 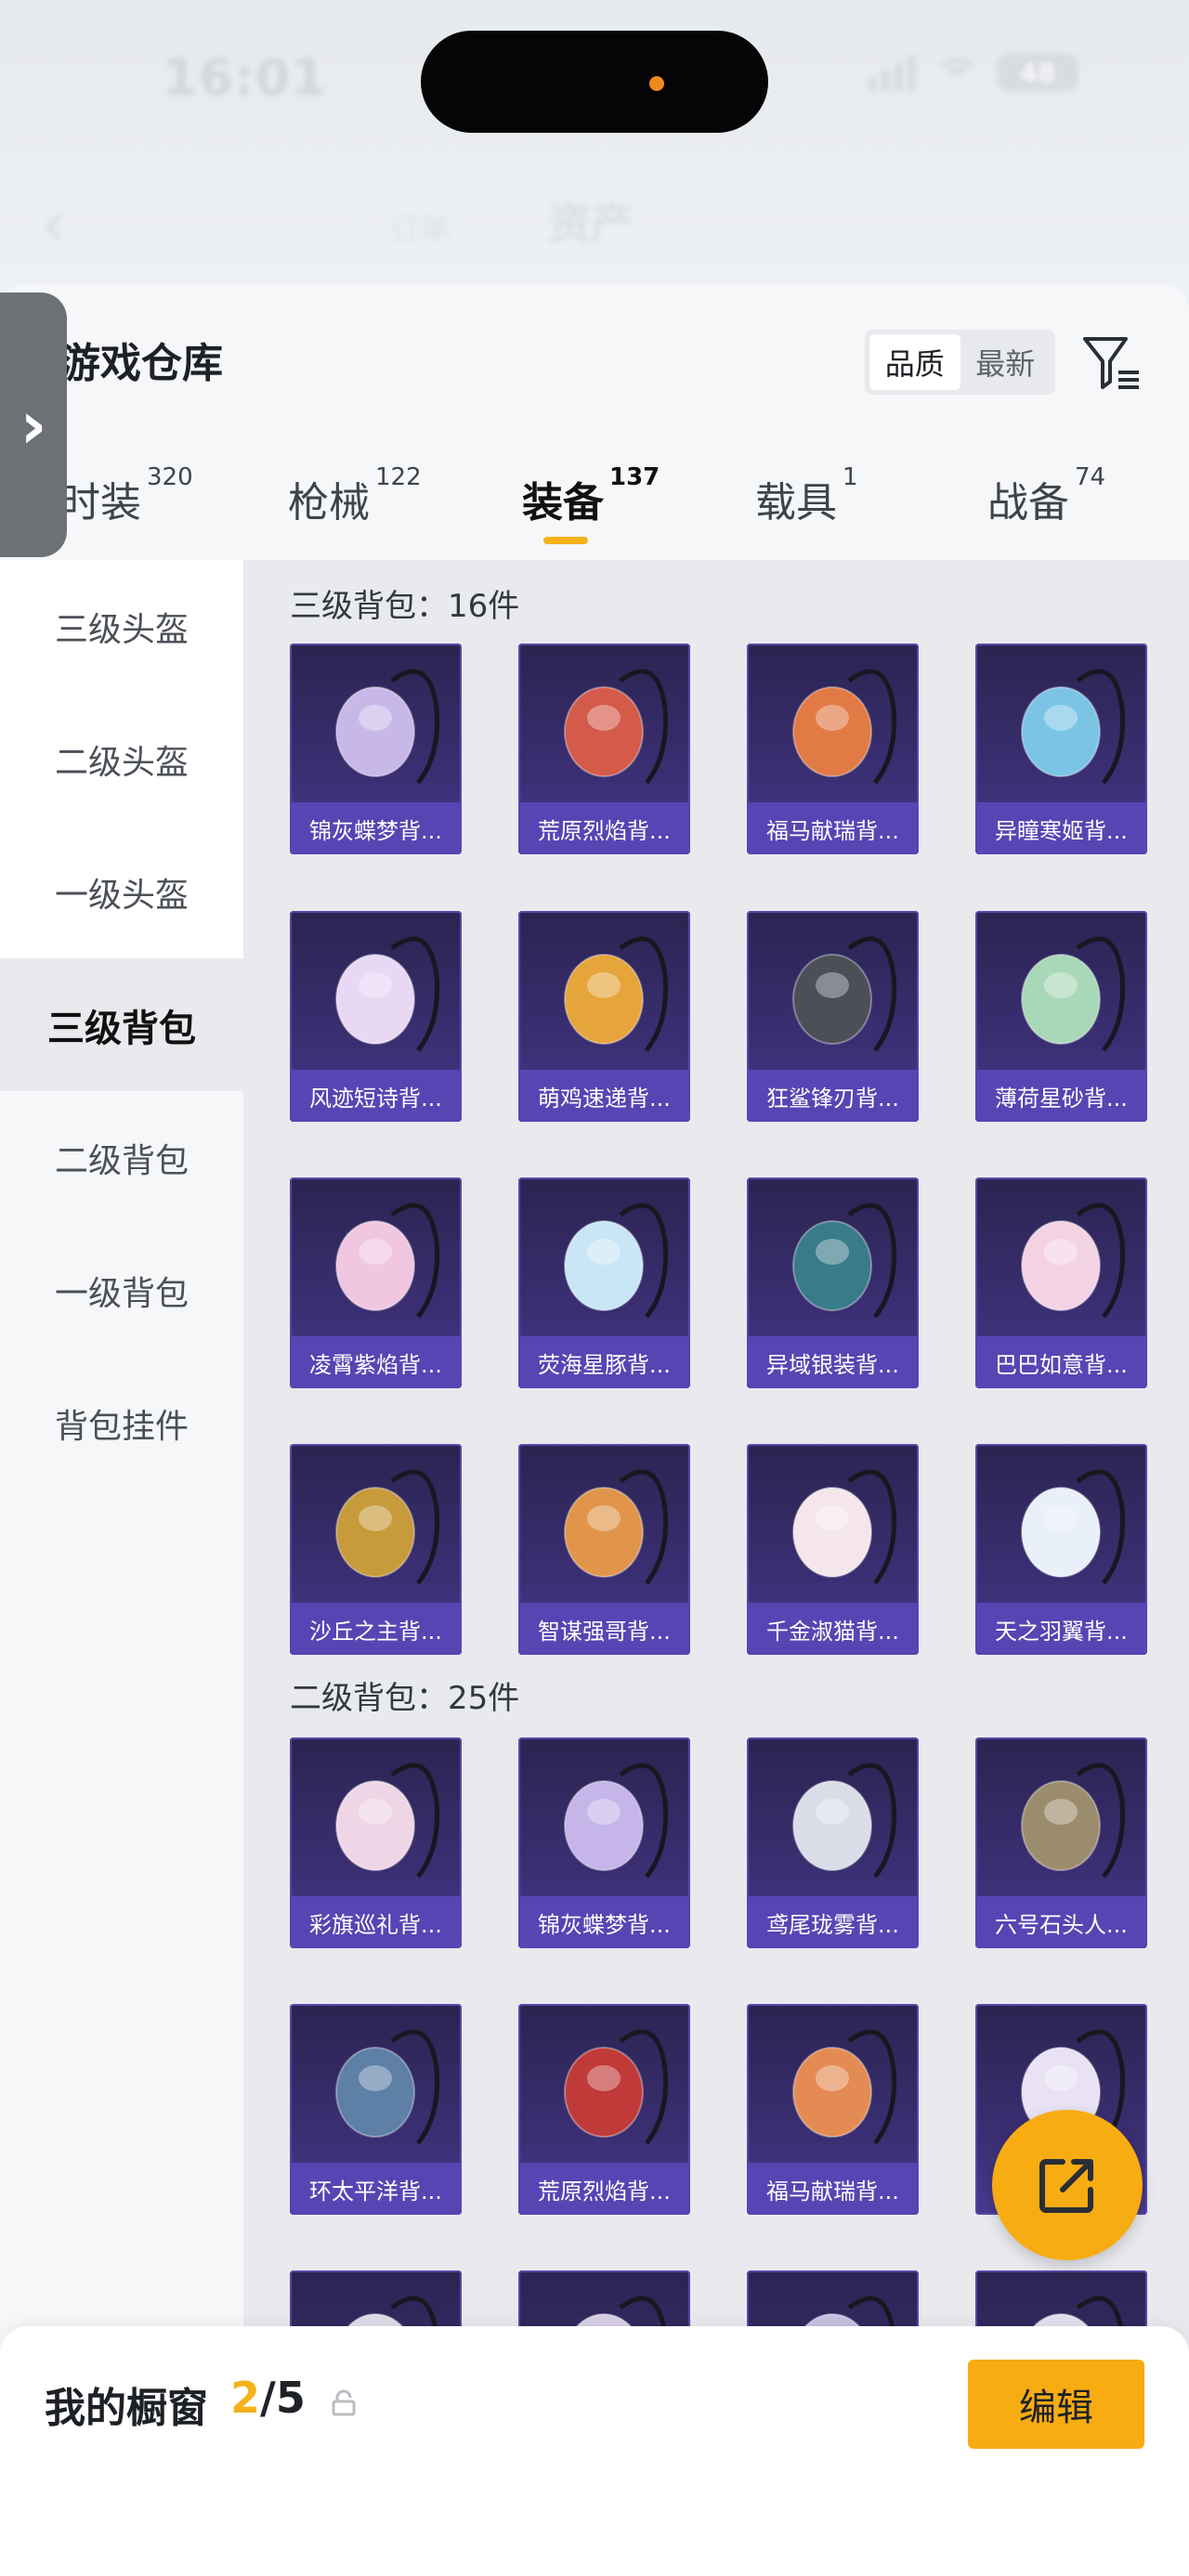 I want to click on showcase-count: 2/5, so click(x=268, y=2398).